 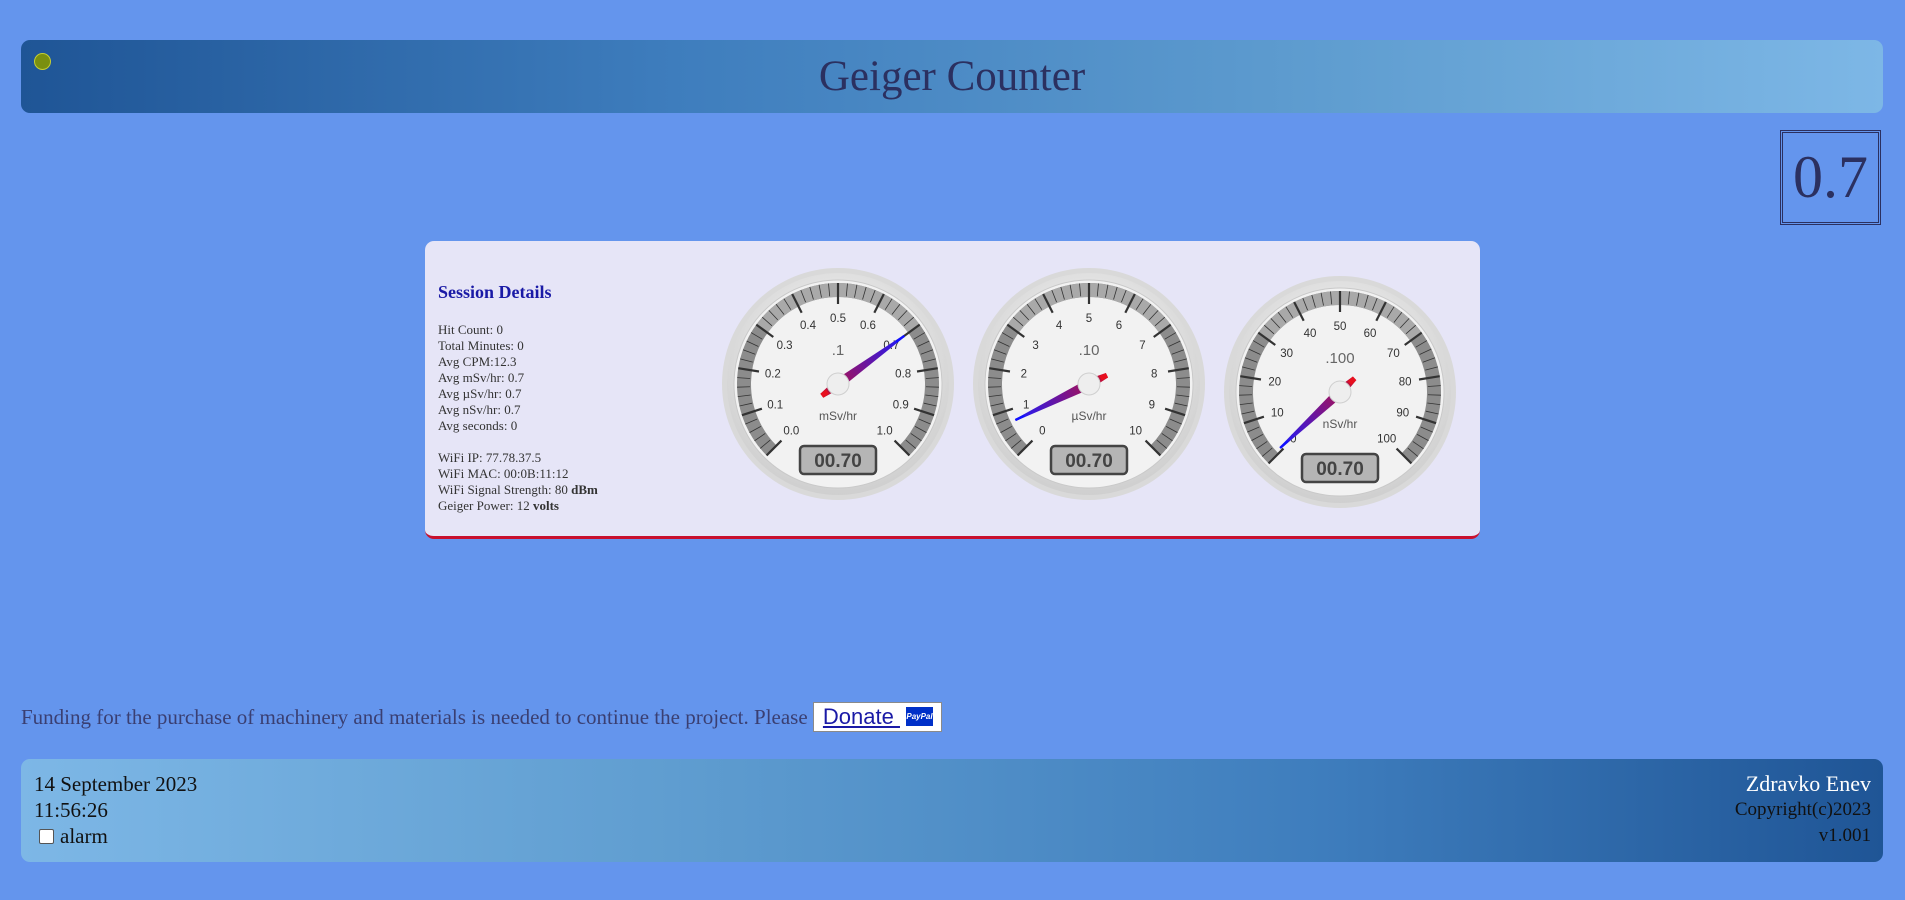 I want to click on gauge-tick-label: 8, so click(x=1154, y=375).